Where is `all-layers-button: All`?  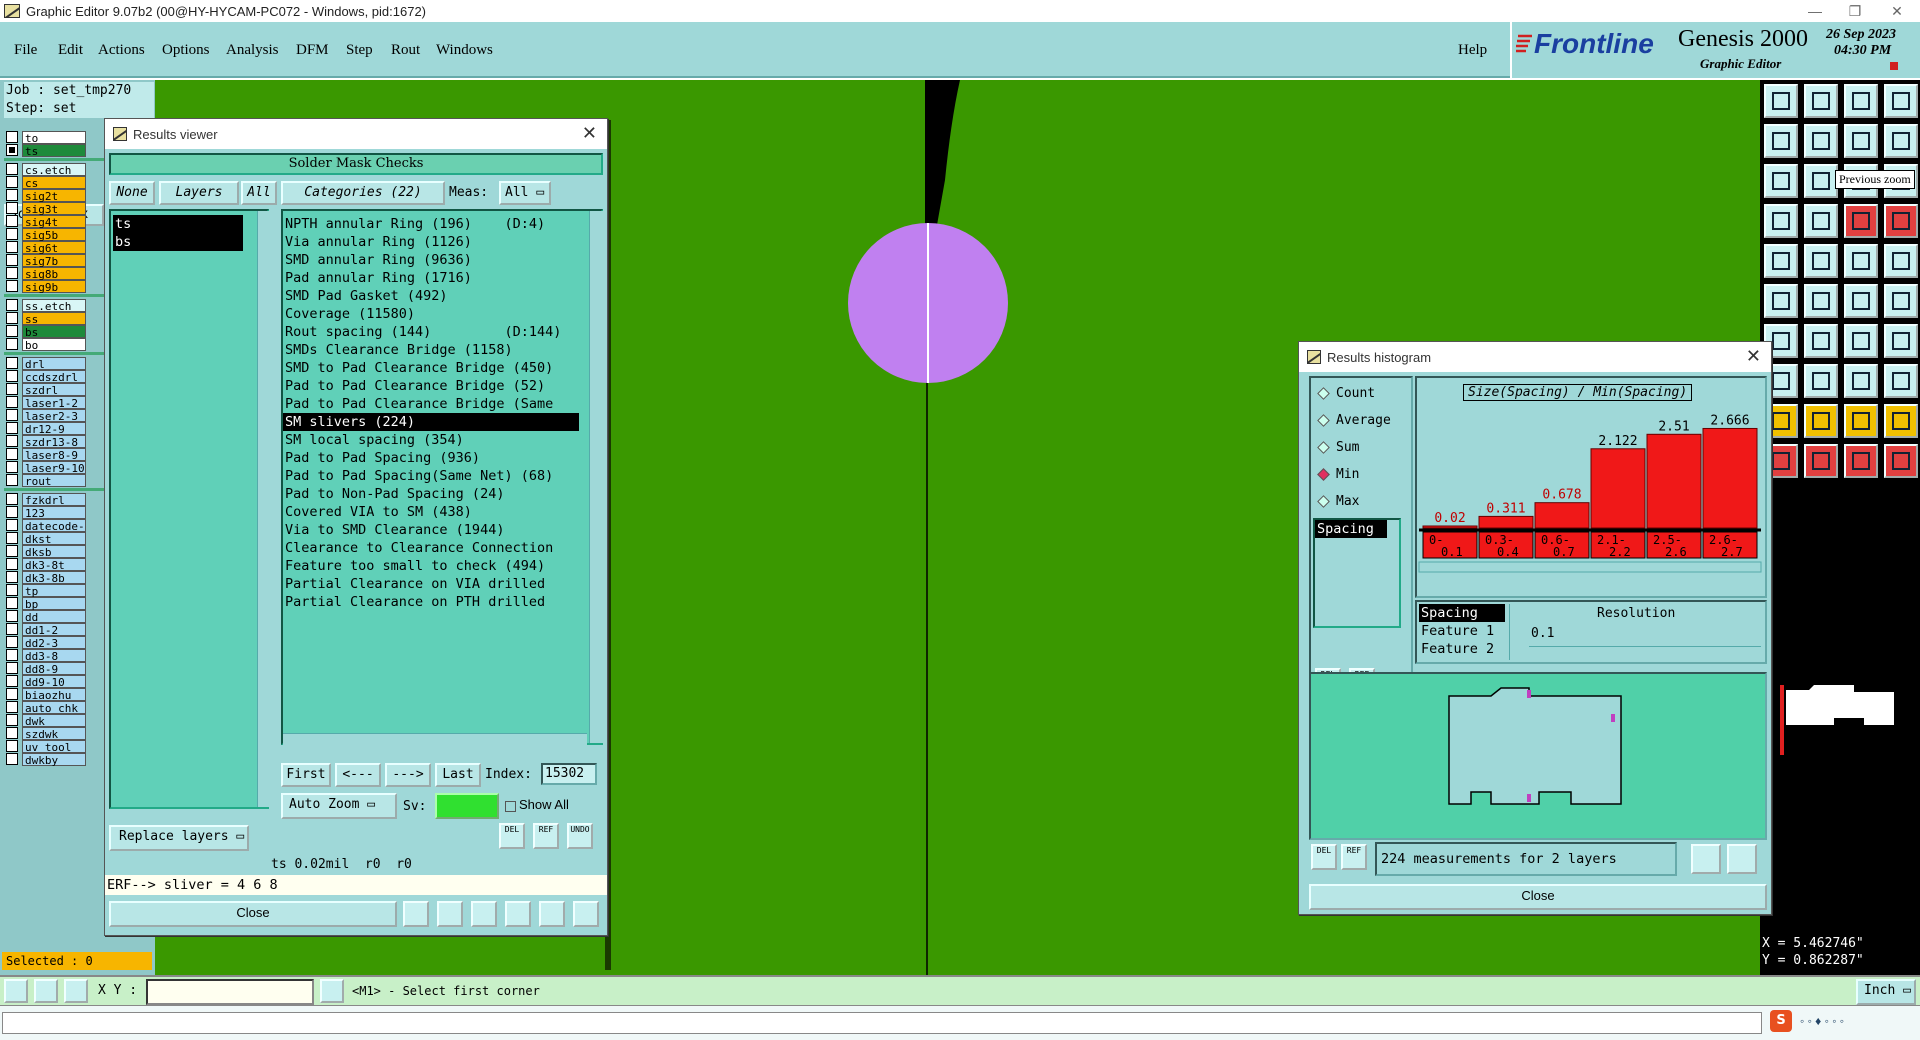
all-layers-button: All is located at coordinates (259, 193).